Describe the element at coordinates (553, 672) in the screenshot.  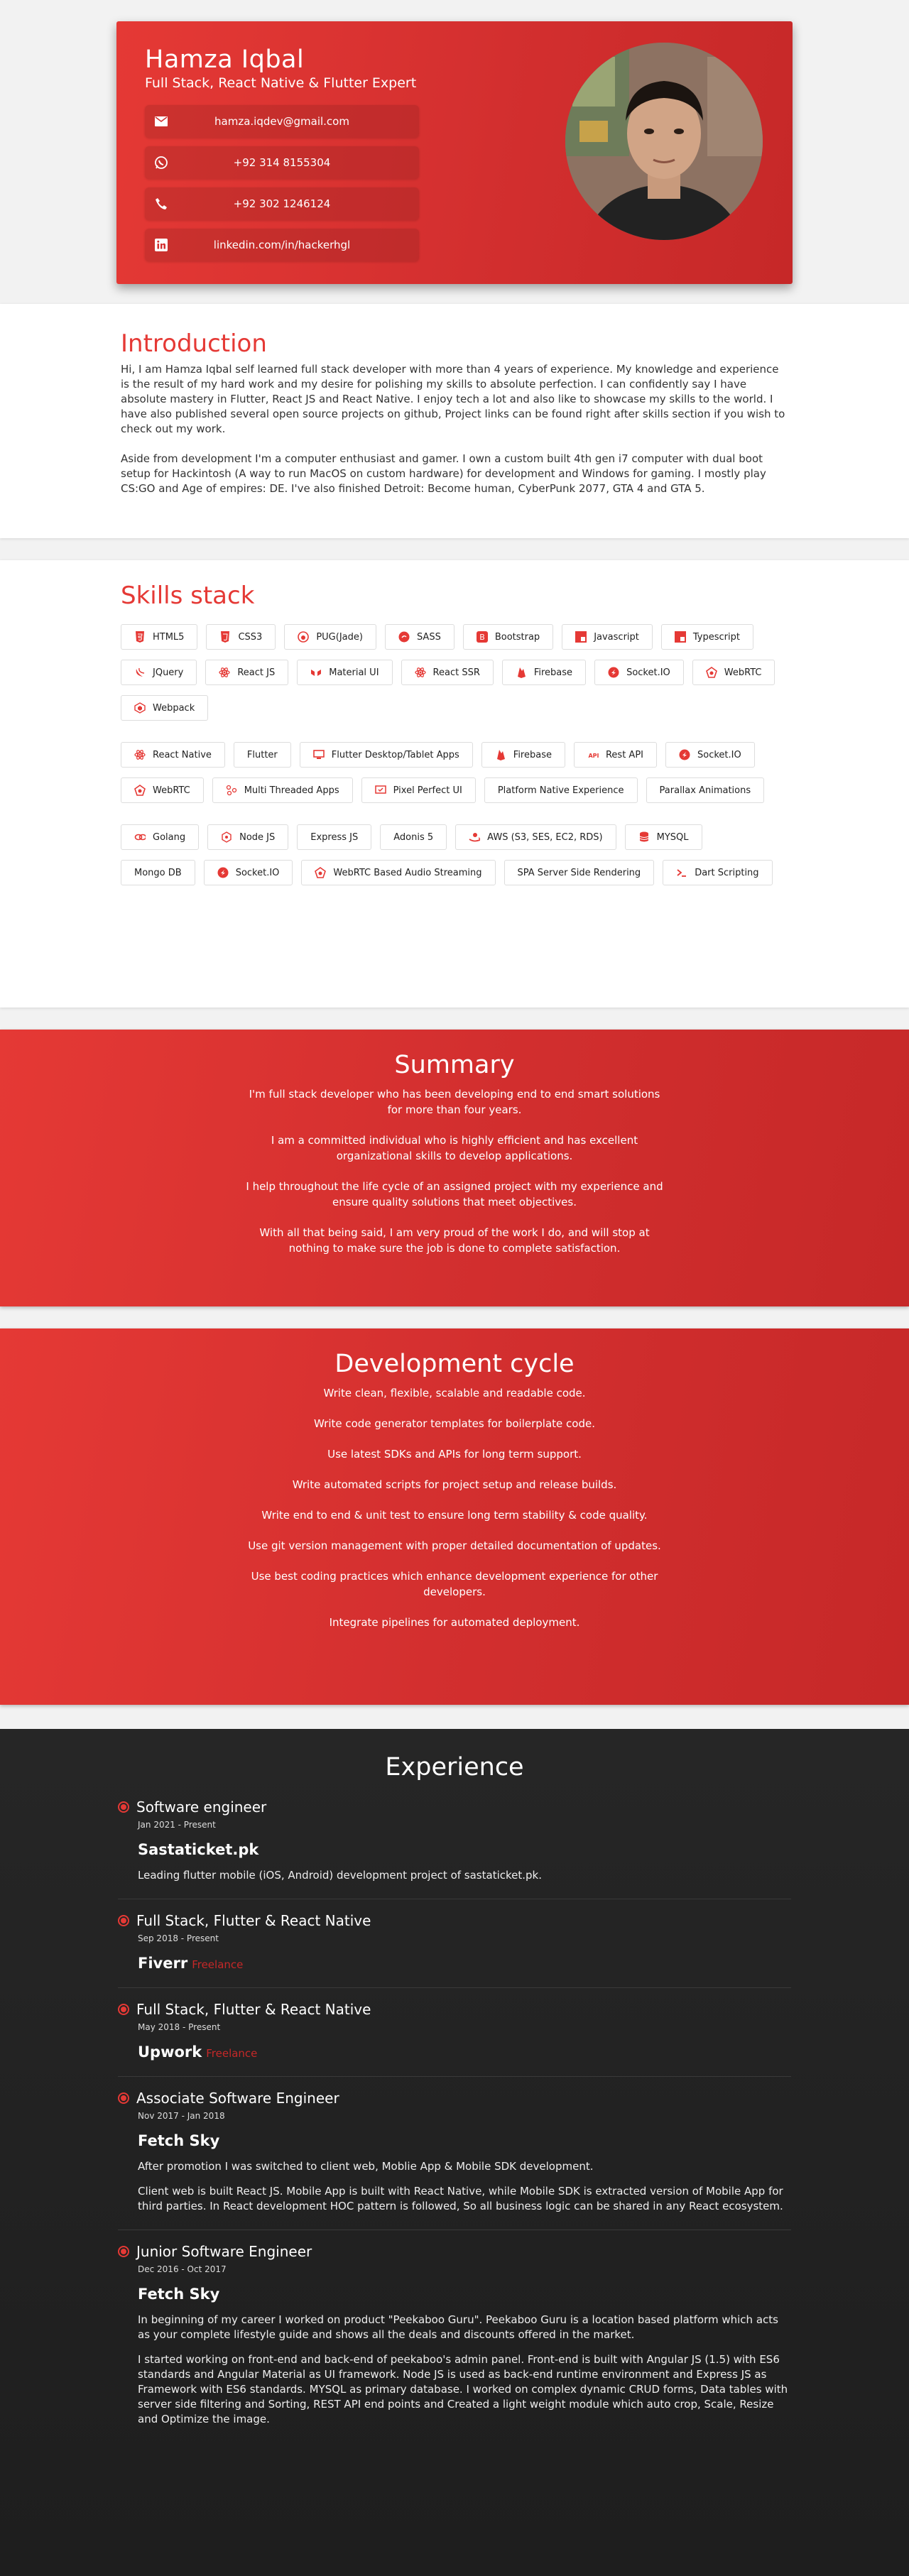
I see `skill-chip-label: Firebase` at that location.